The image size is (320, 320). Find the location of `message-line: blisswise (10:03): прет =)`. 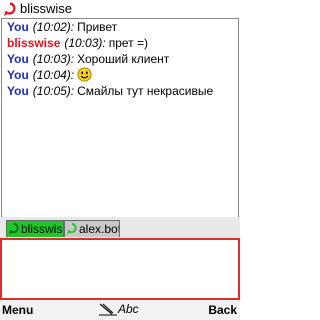

message-line: blisswise (10:03): прет =) is located at coordinates (122, 43).